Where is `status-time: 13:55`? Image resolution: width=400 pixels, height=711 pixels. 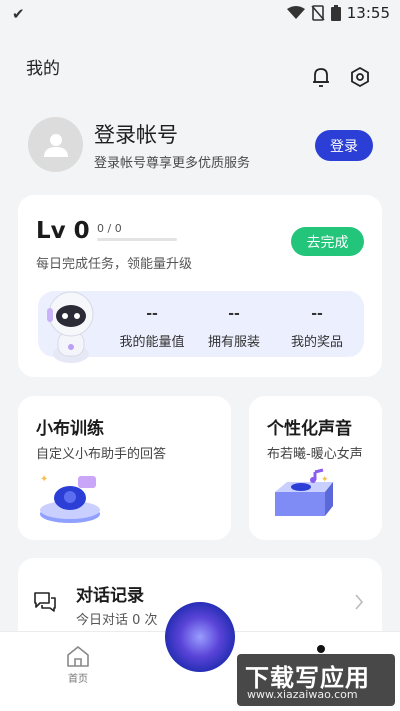 status-time: 13:55 is located at coordinates (368, 13).